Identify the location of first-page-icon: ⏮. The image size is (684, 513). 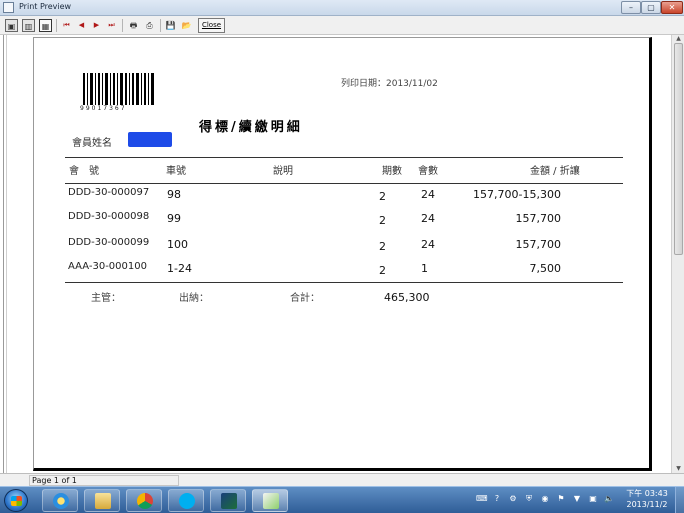
(66, 25).